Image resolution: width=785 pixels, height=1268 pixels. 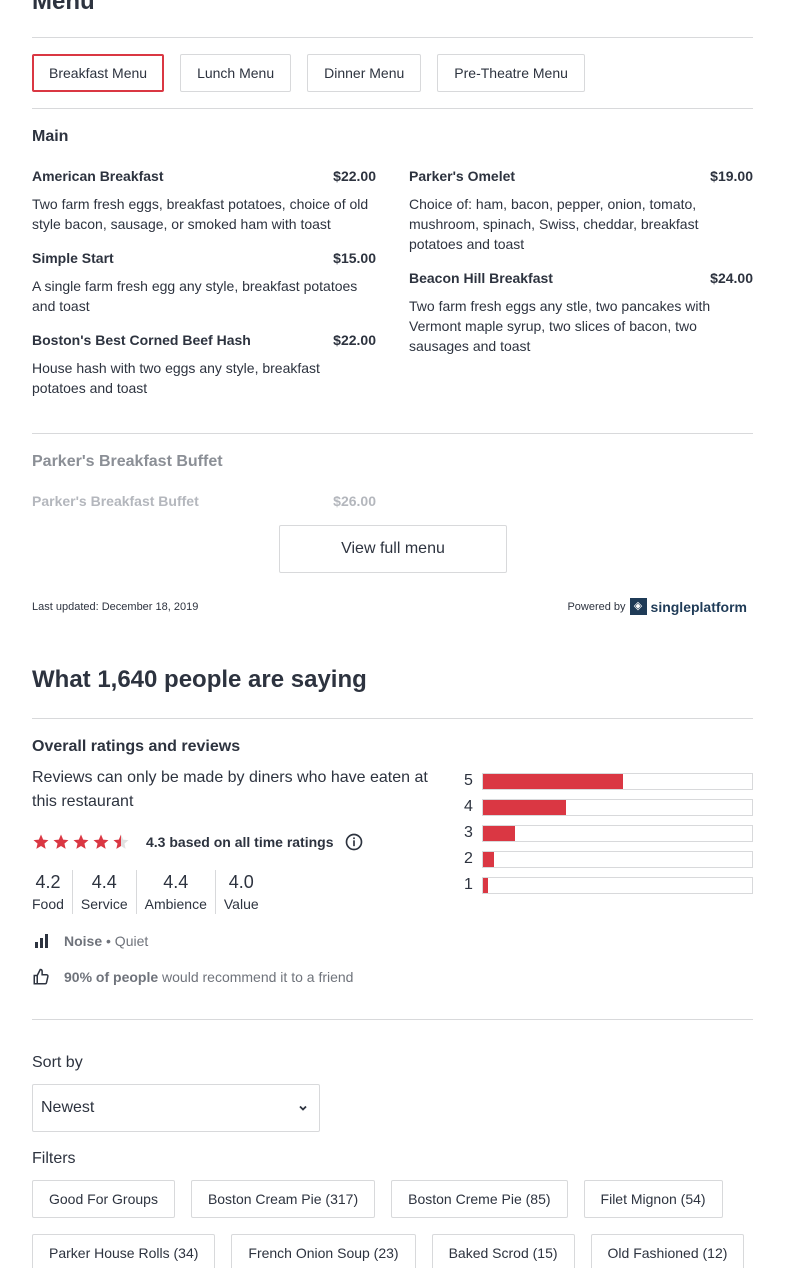 What do you see at coordinates (653, 1199) in the screenshot?
I see `filter-chip: Filet Mignon (54)` at bounding box center [653, 1199].